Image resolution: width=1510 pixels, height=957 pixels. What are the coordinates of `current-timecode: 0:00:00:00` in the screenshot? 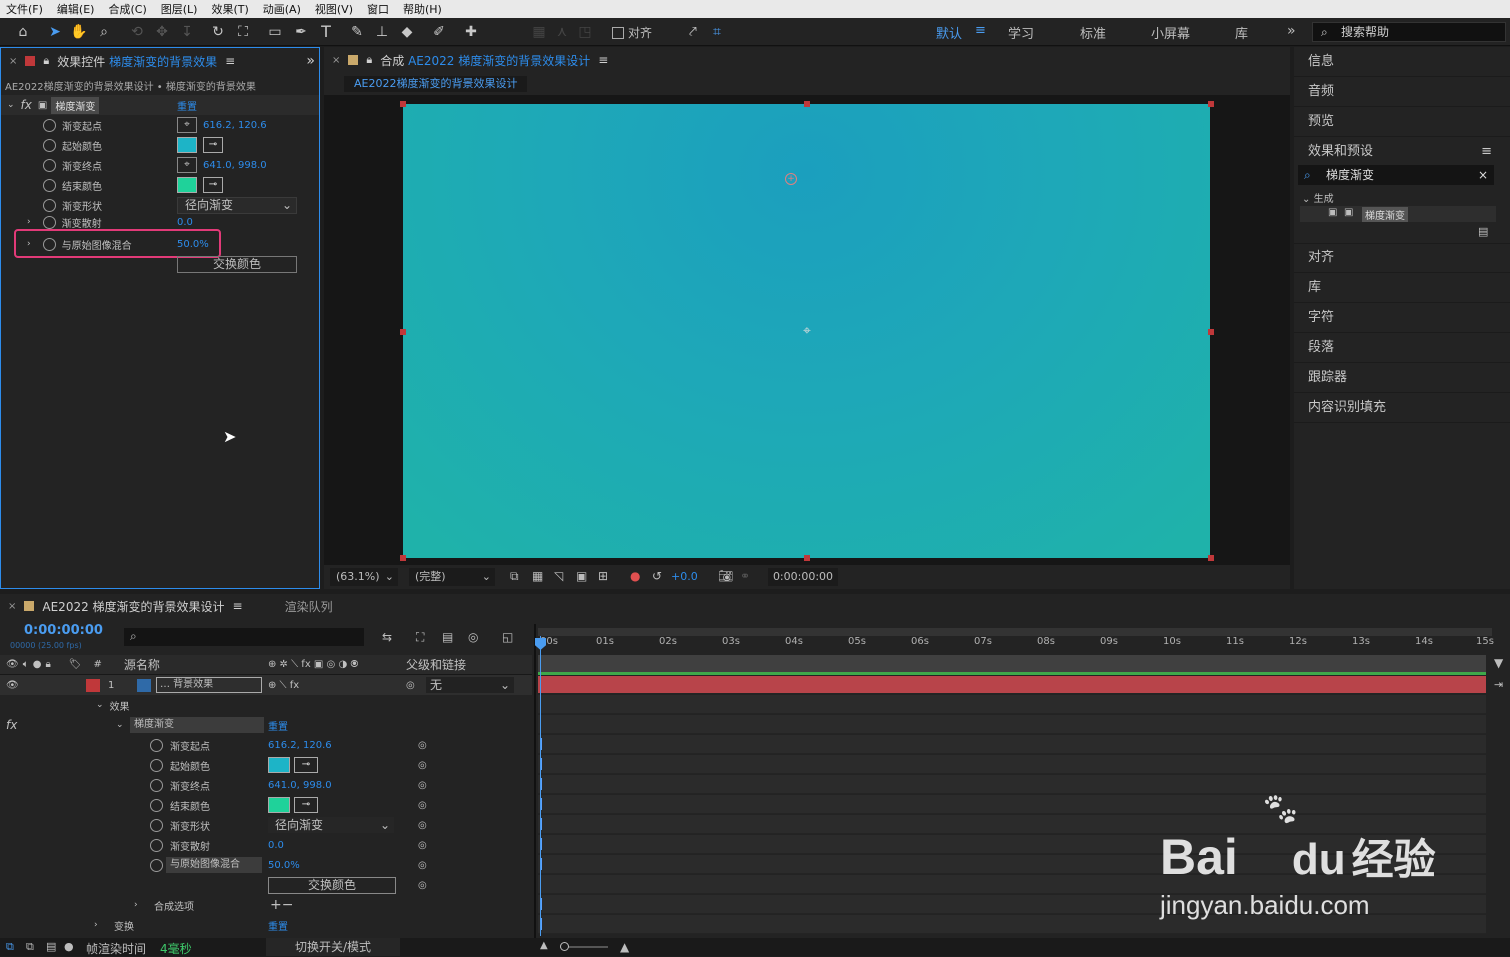 It's located at (63, 630).